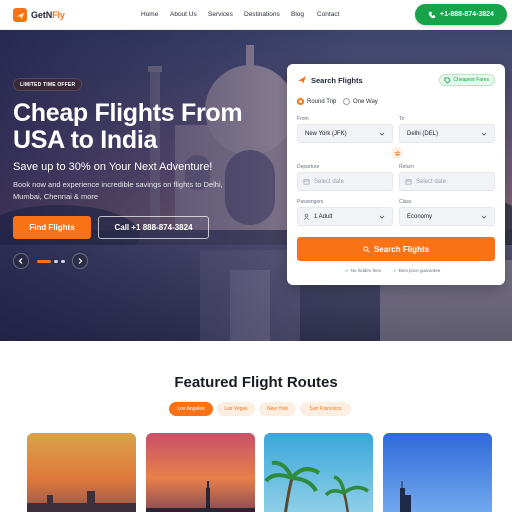 The image size is (512, 512). What do you see at coordinates (365, 101) in the screenshot?
I see `one-way-label: One Way` at bounding box center [365, 101].